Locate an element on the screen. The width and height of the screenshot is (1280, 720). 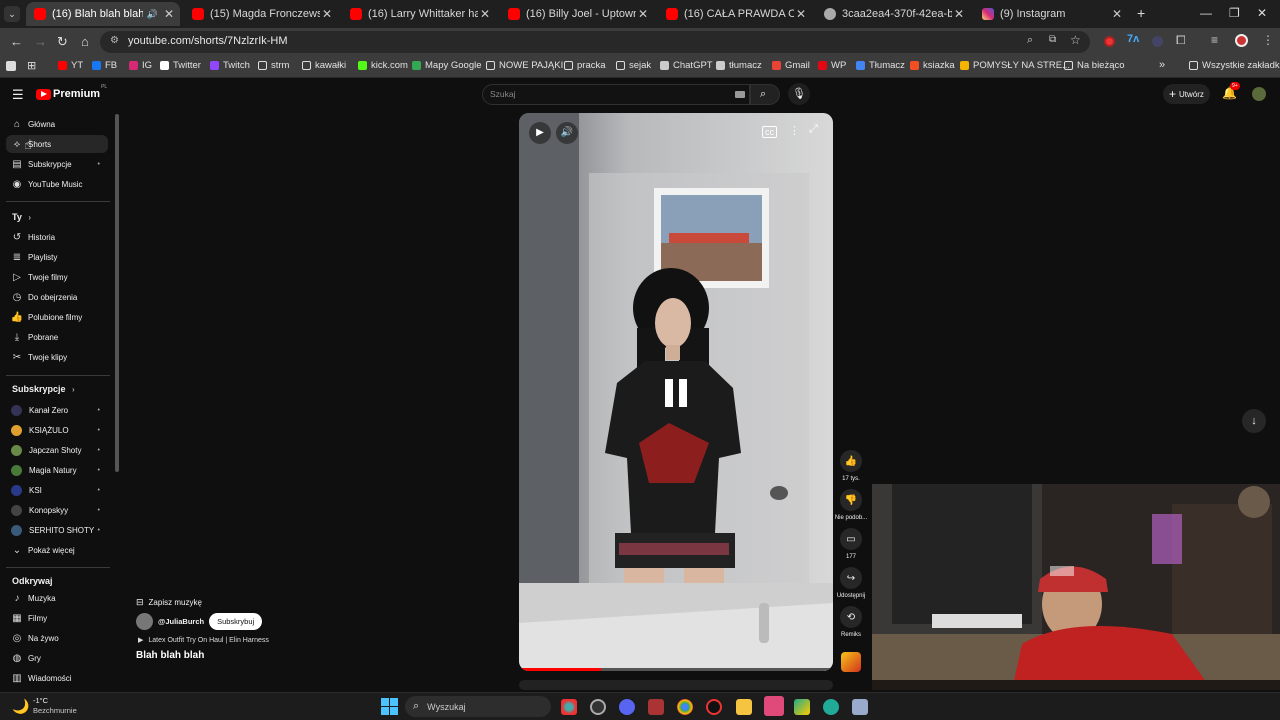
video-progress-bar is located at coordinates (676, 669).